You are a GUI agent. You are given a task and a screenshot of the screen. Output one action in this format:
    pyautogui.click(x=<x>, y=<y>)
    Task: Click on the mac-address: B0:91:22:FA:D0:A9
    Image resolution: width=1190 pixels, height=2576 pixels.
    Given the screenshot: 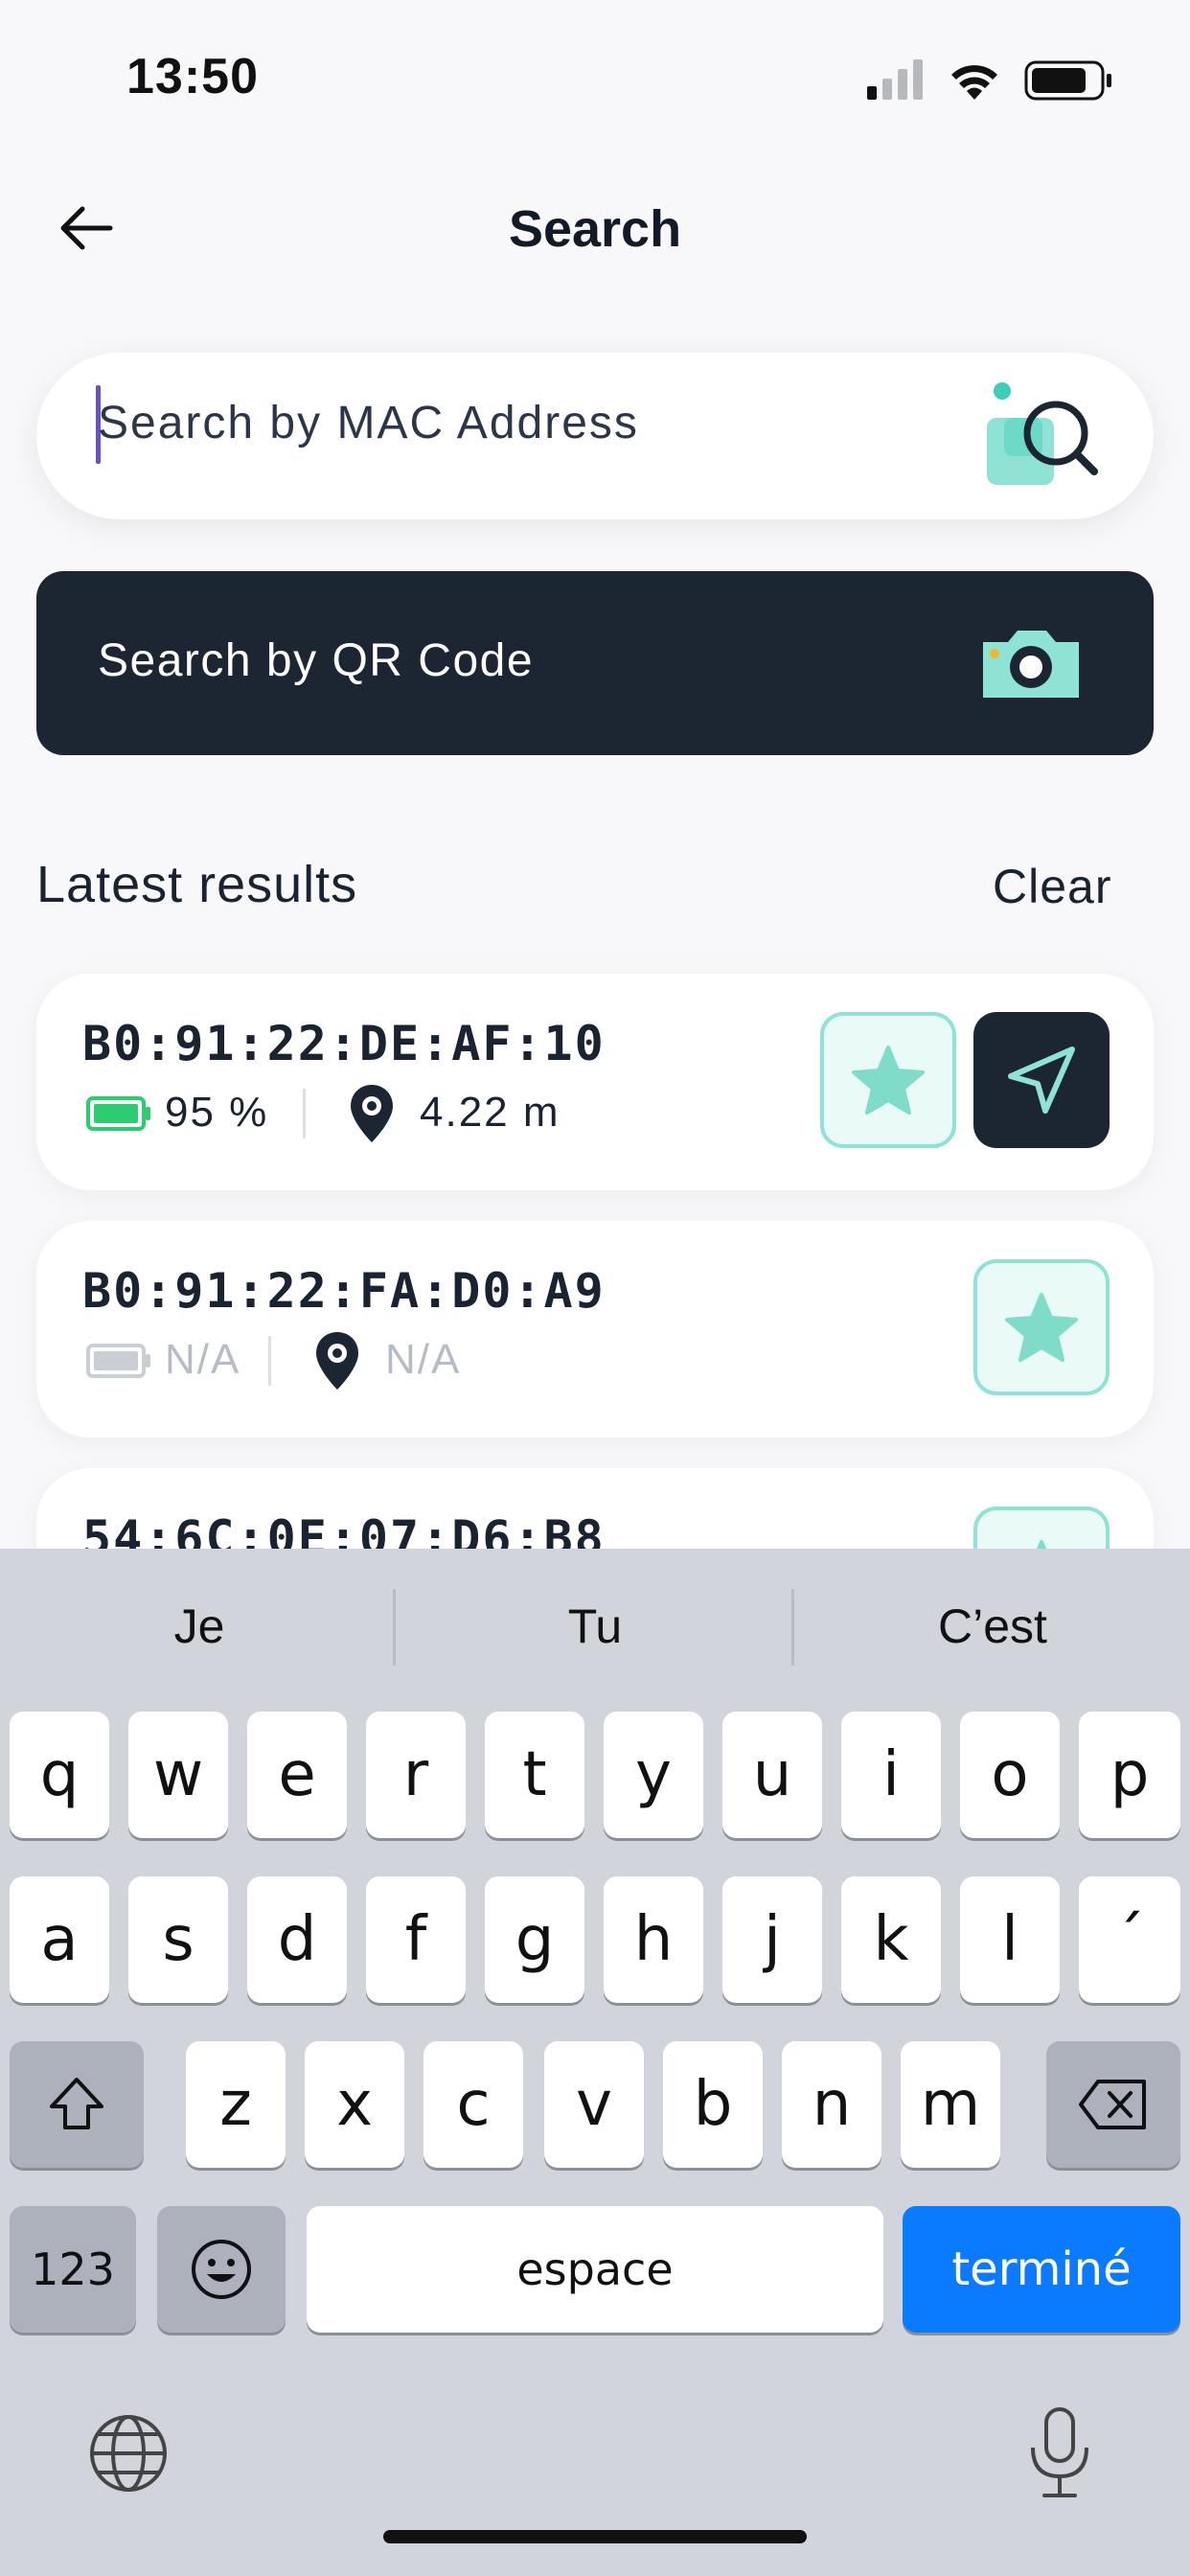 What is the action you would take?
    pyautogui.click(x=344, y=1291)
    